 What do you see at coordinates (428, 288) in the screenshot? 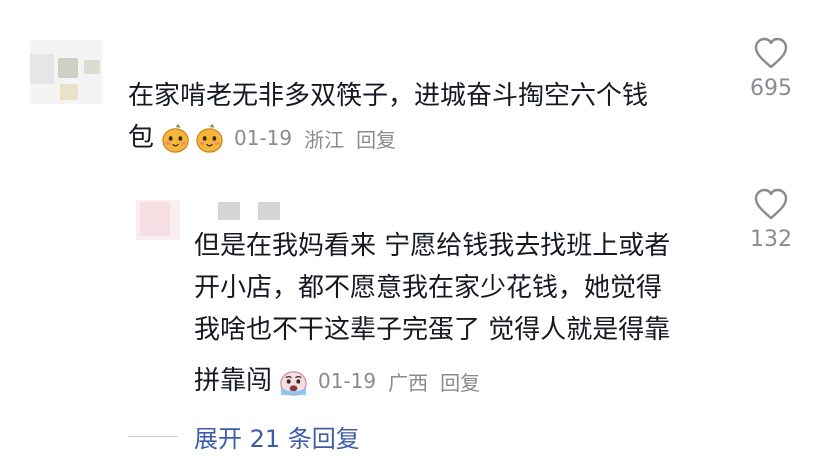
I see `reply-text-line-2: 开小店，都不愿意我在家少花钱，她觉得` at bounding box center [428, 288].